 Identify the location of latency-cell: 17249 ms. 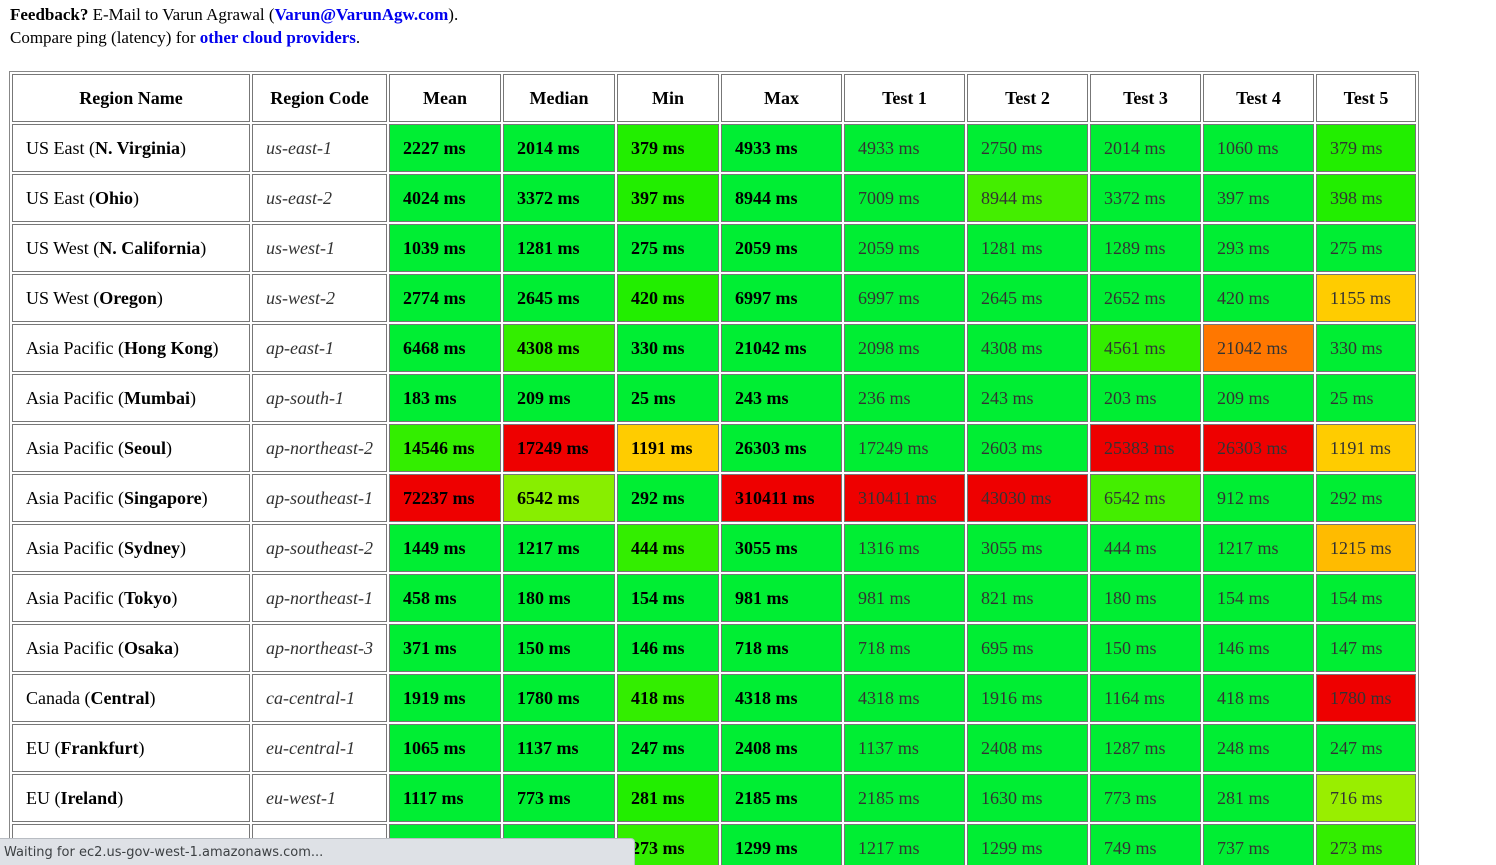
(559, 448).